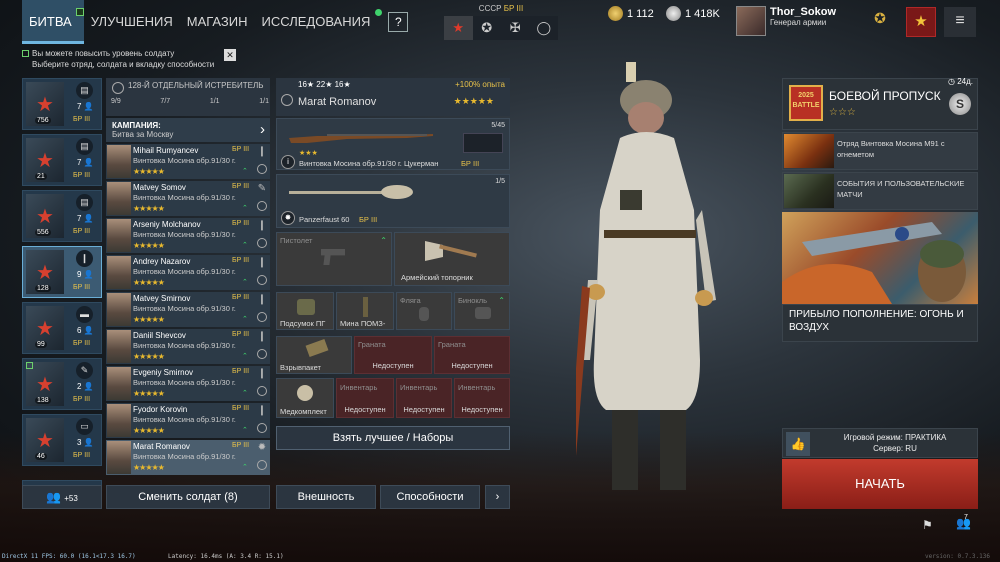  I want to click on slot-pistol: Пистолет ⌃, so click(334, 259).